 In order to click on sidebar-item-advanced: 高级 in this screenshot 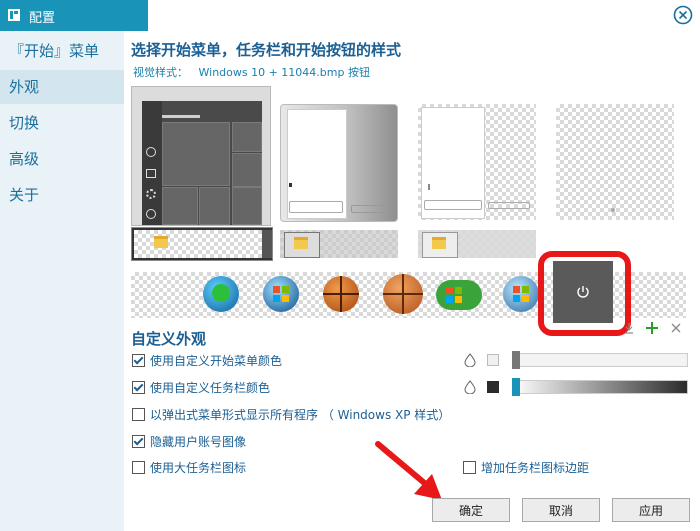, I will do `click(62, 159)`.